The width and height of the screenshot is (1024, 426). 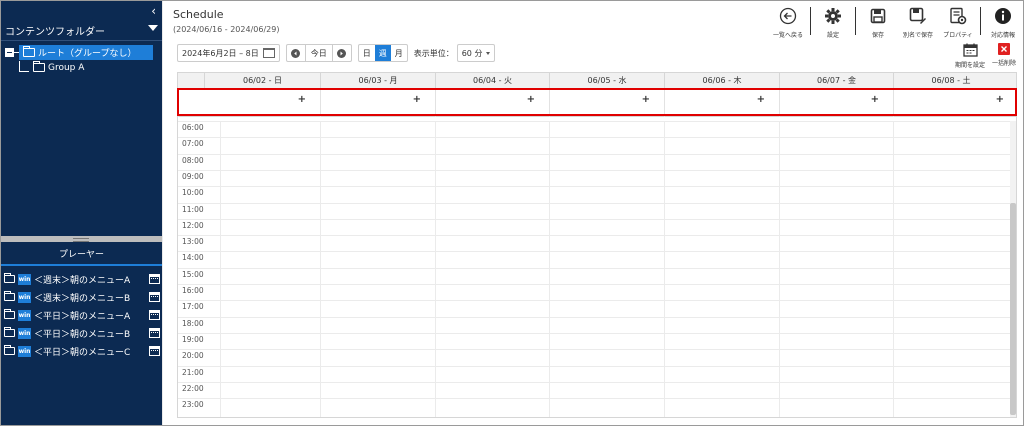 I want to click on save-icon, so click(x=878, y=16).